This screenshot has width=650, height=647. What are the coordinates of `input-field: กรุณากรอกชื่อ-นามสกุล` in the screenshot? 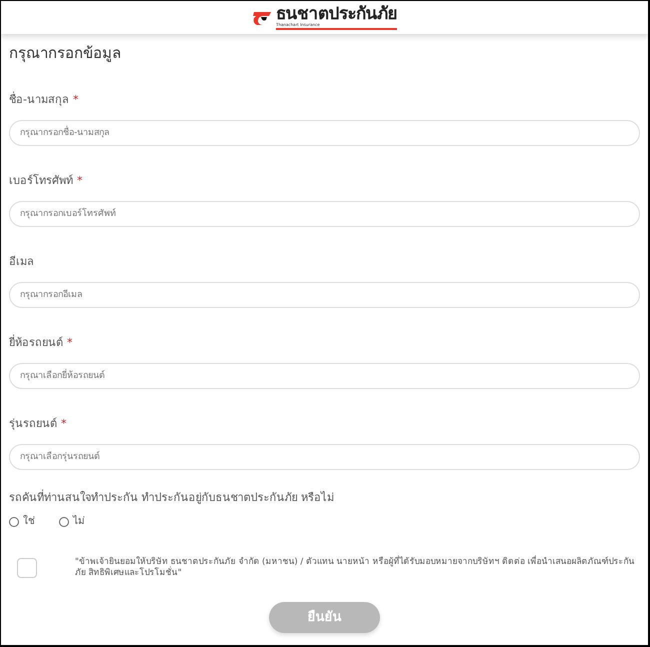 It's located at (324, 133).